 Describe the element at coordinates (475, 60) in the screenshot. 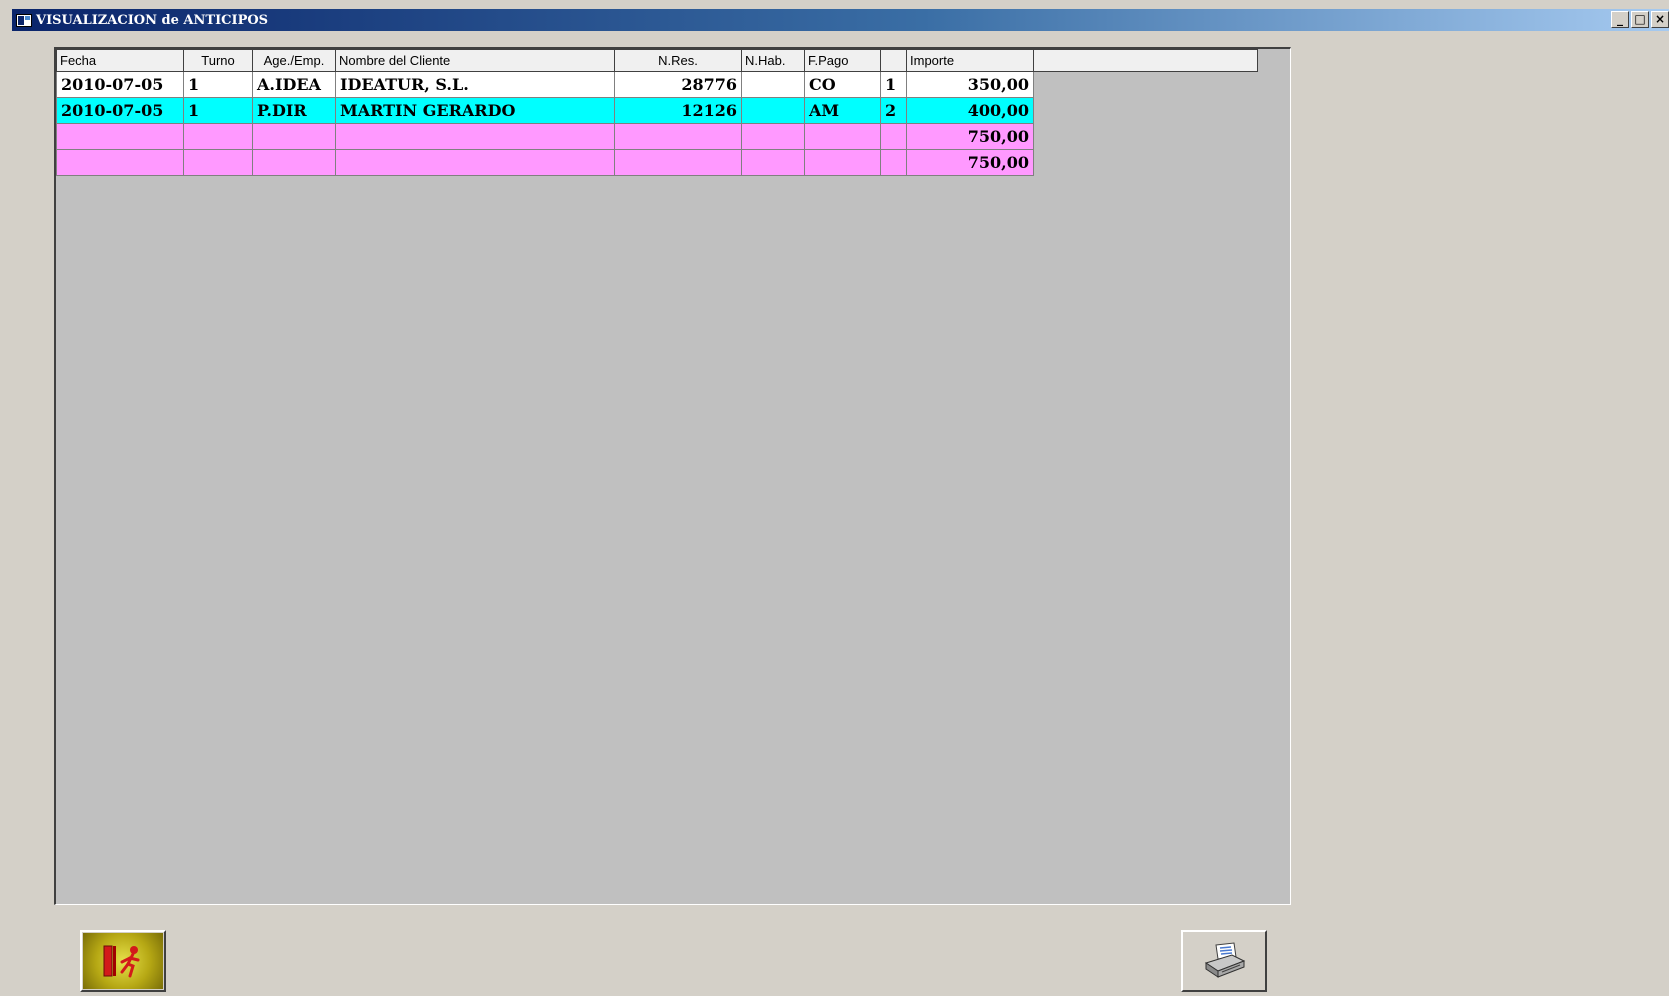

I see `col-nombre-cliente: Nombre del Cliente` at that location.